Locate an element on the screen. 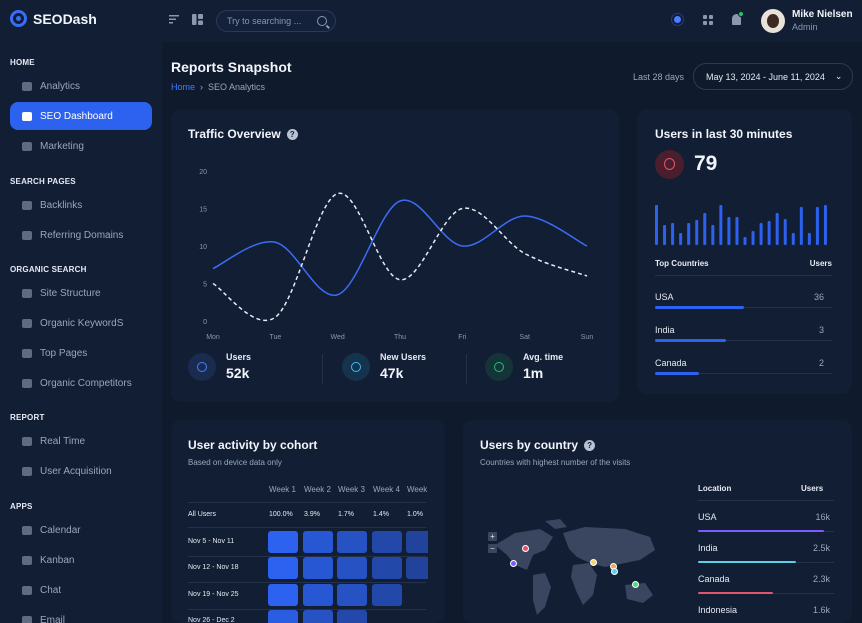 Image resolution: width=862 pixels, height=623 pixels. search-icon is located at coordinates (322, 21).